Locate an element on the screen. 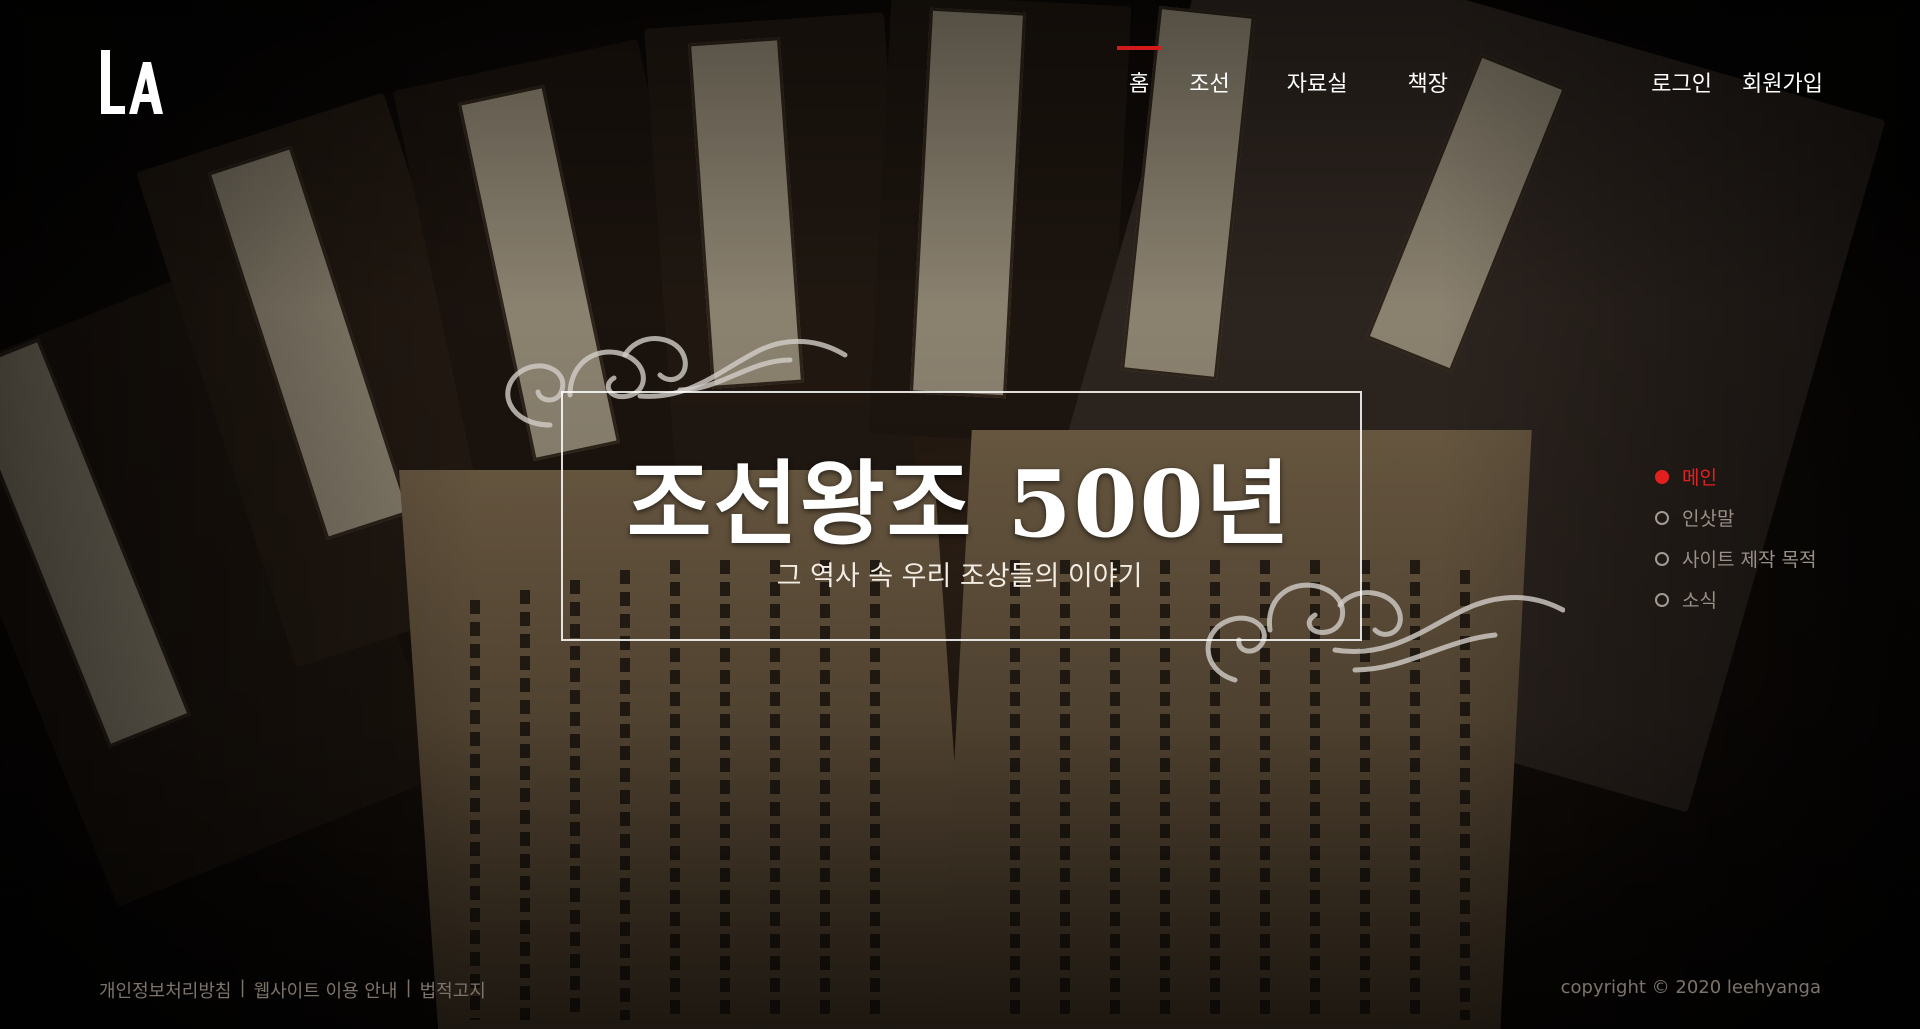 This screenshot has height=1029, width=1920. hero-subtitle: 그 역사 속 우리 조상들의 이야기 is located at coordinates (959, 576).